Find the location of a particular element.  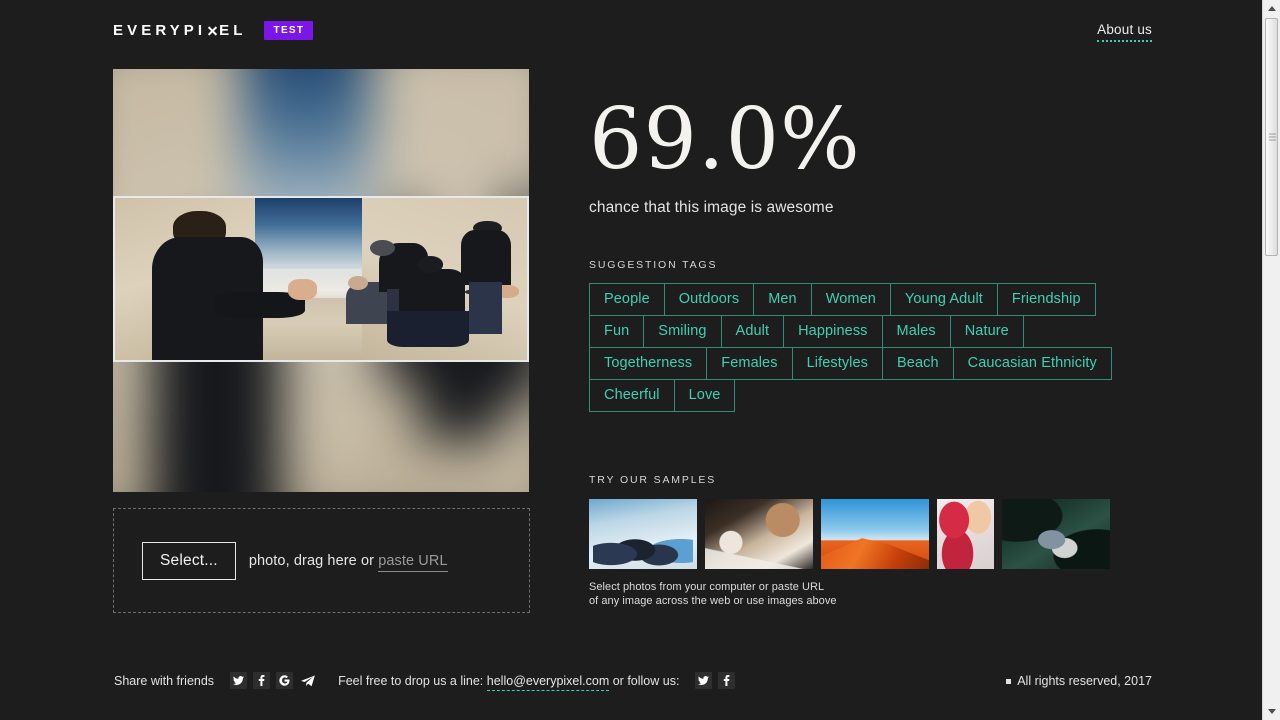

sample-thumbnails is located at coordinates (869, 534).